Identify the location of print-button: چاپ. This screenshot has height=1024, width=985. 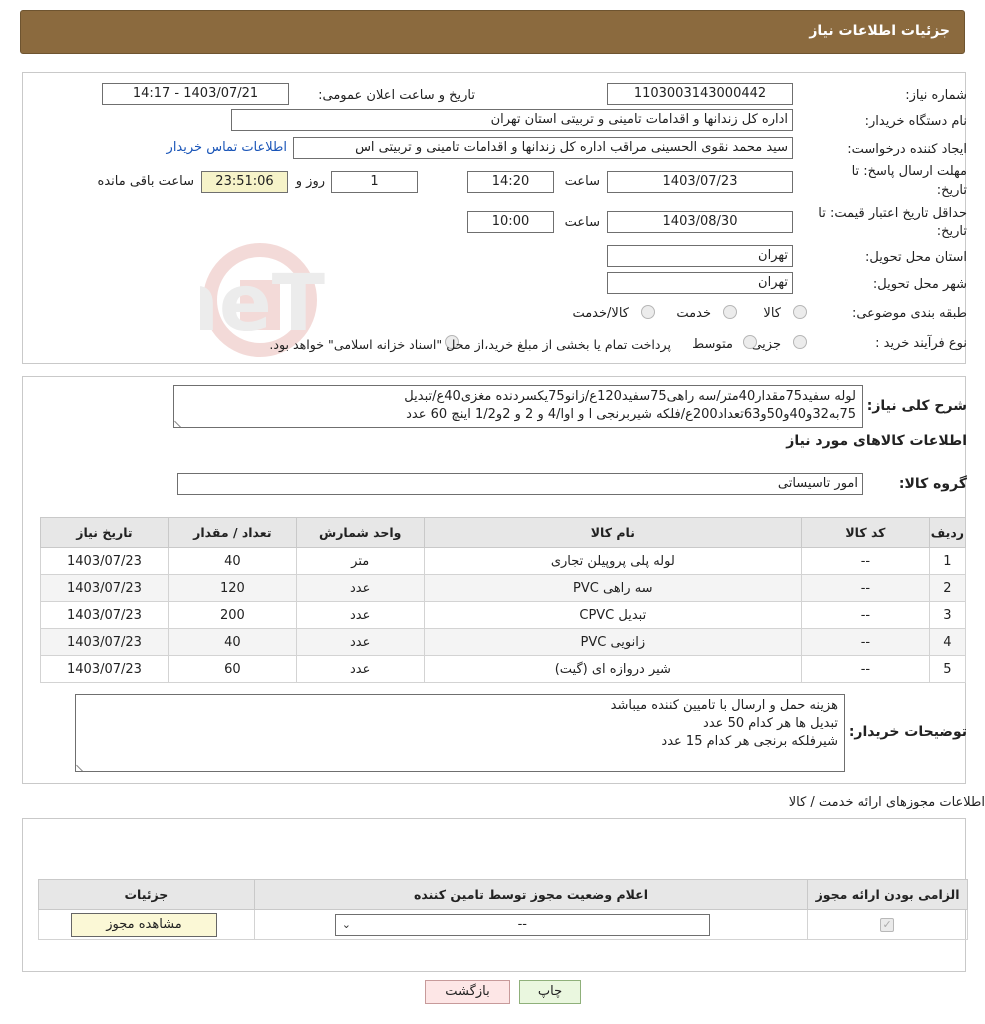
(550, 992).